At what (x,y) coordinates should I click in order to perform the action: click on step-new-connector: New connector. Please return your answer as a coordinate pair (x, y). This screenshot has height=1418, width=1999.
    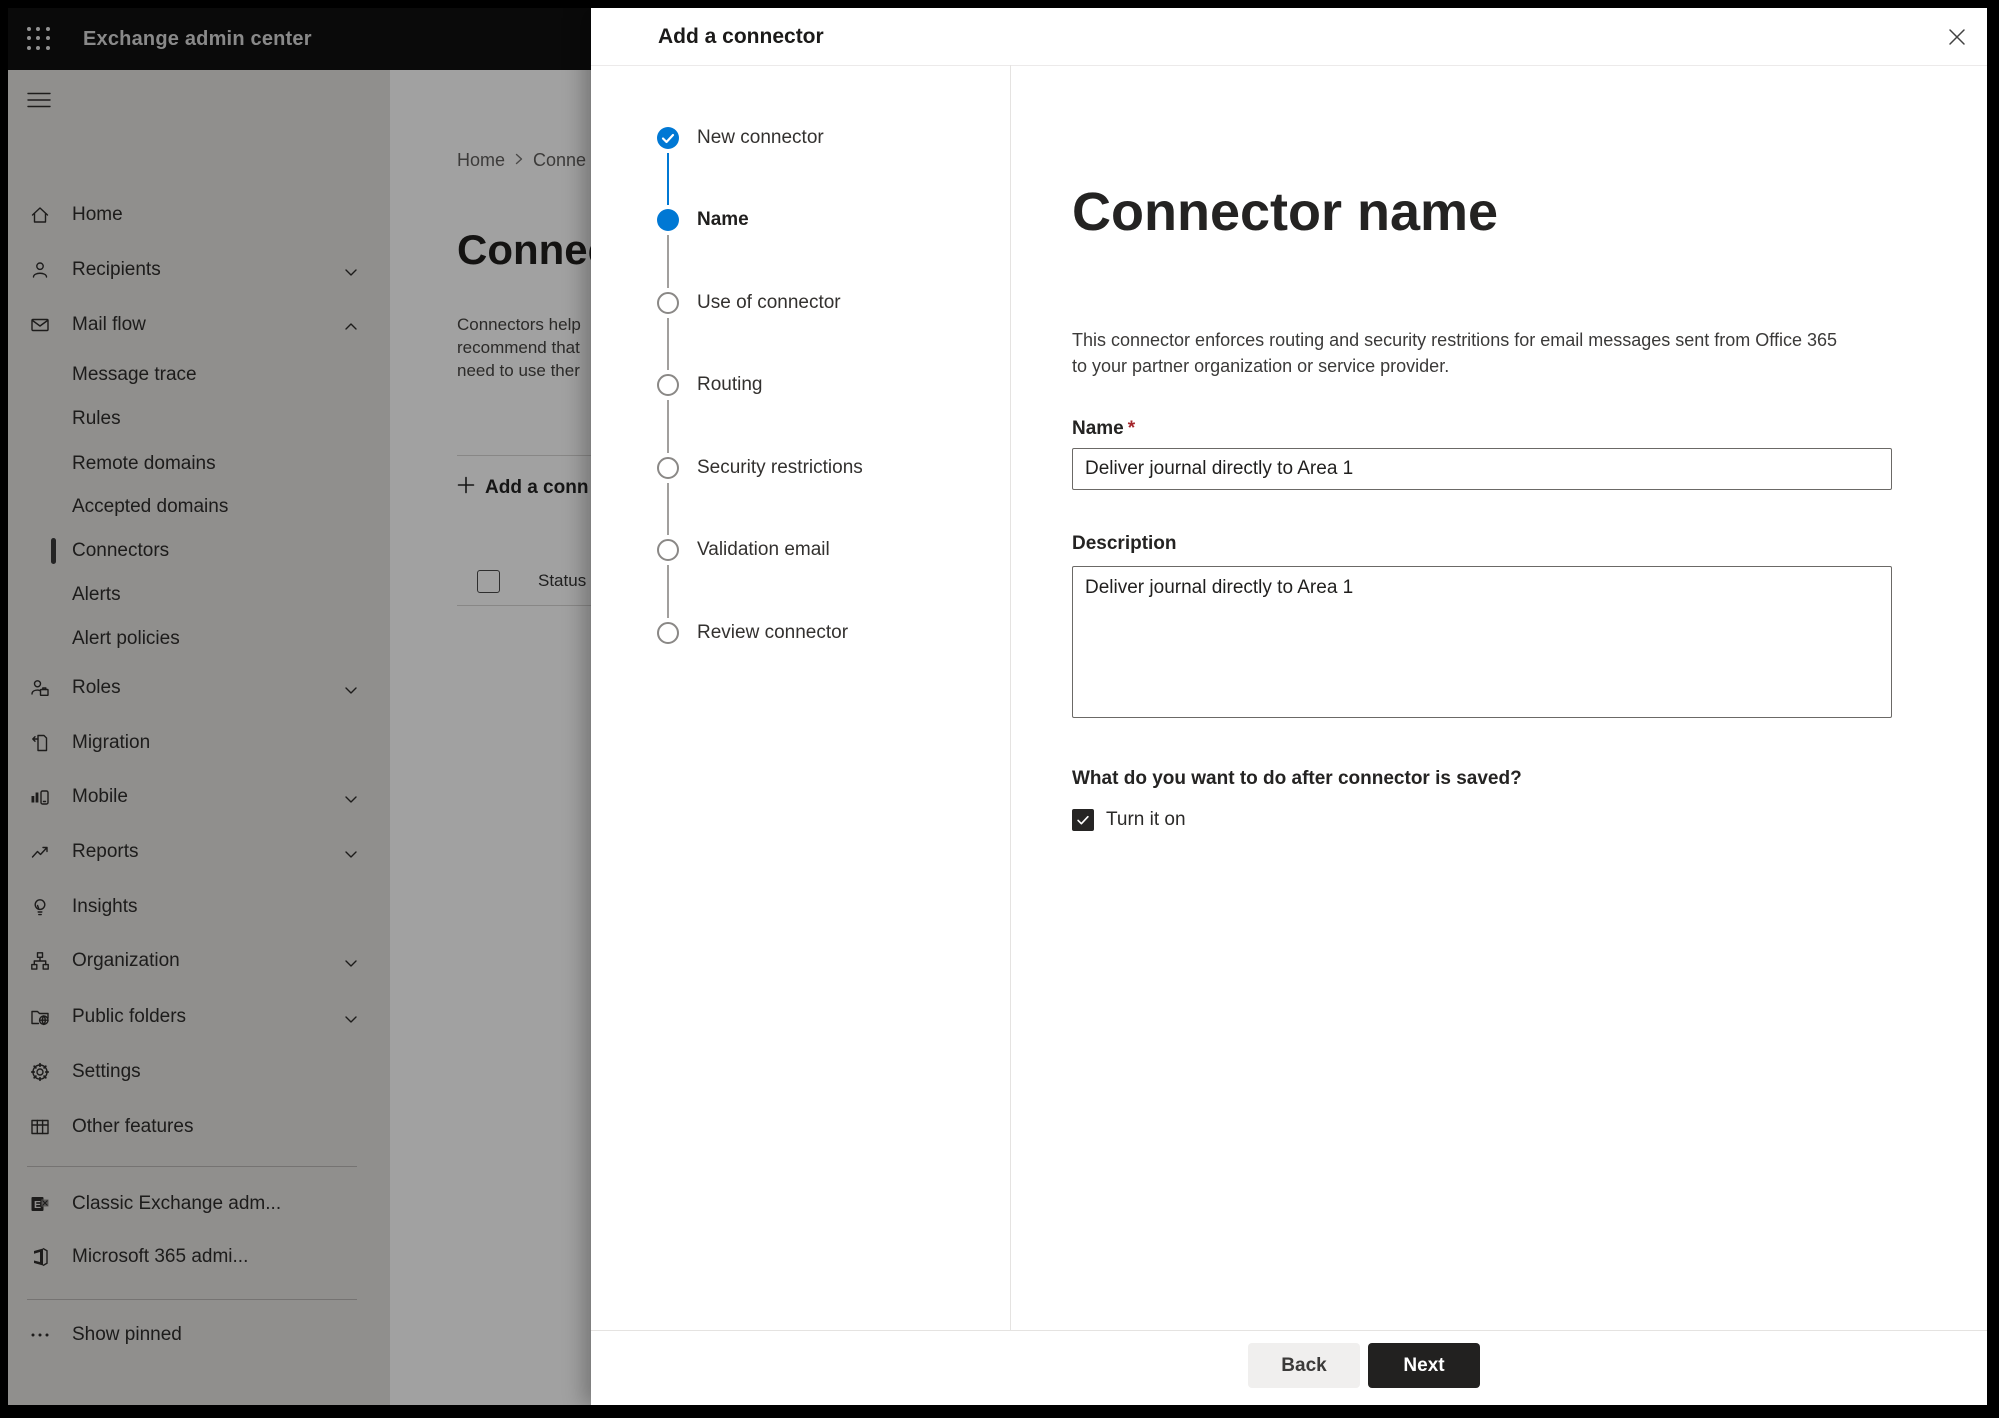
    Looking at the image, I should click on (760, 138).